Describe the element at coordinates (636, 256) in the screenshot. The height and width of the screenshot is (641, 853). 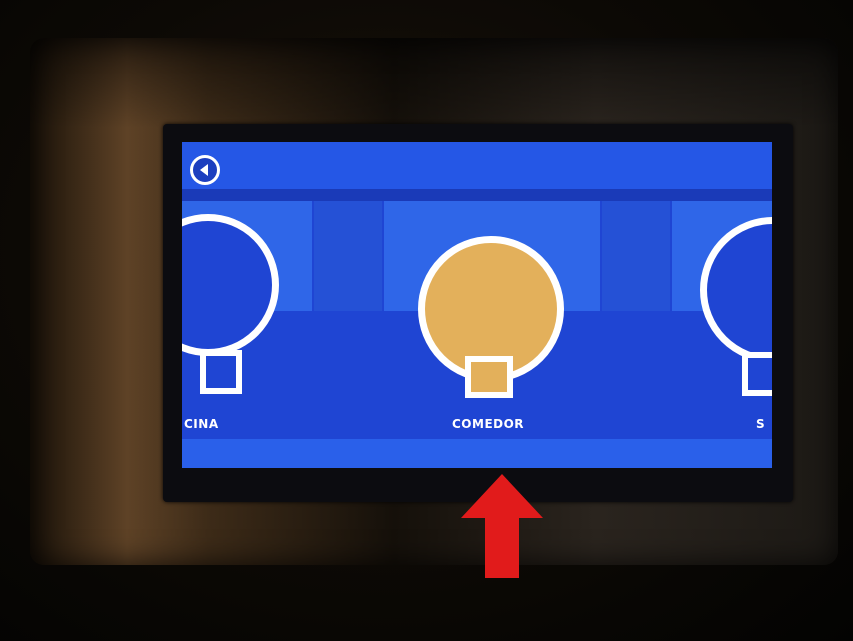
I see `tile-gap-right` at that location.